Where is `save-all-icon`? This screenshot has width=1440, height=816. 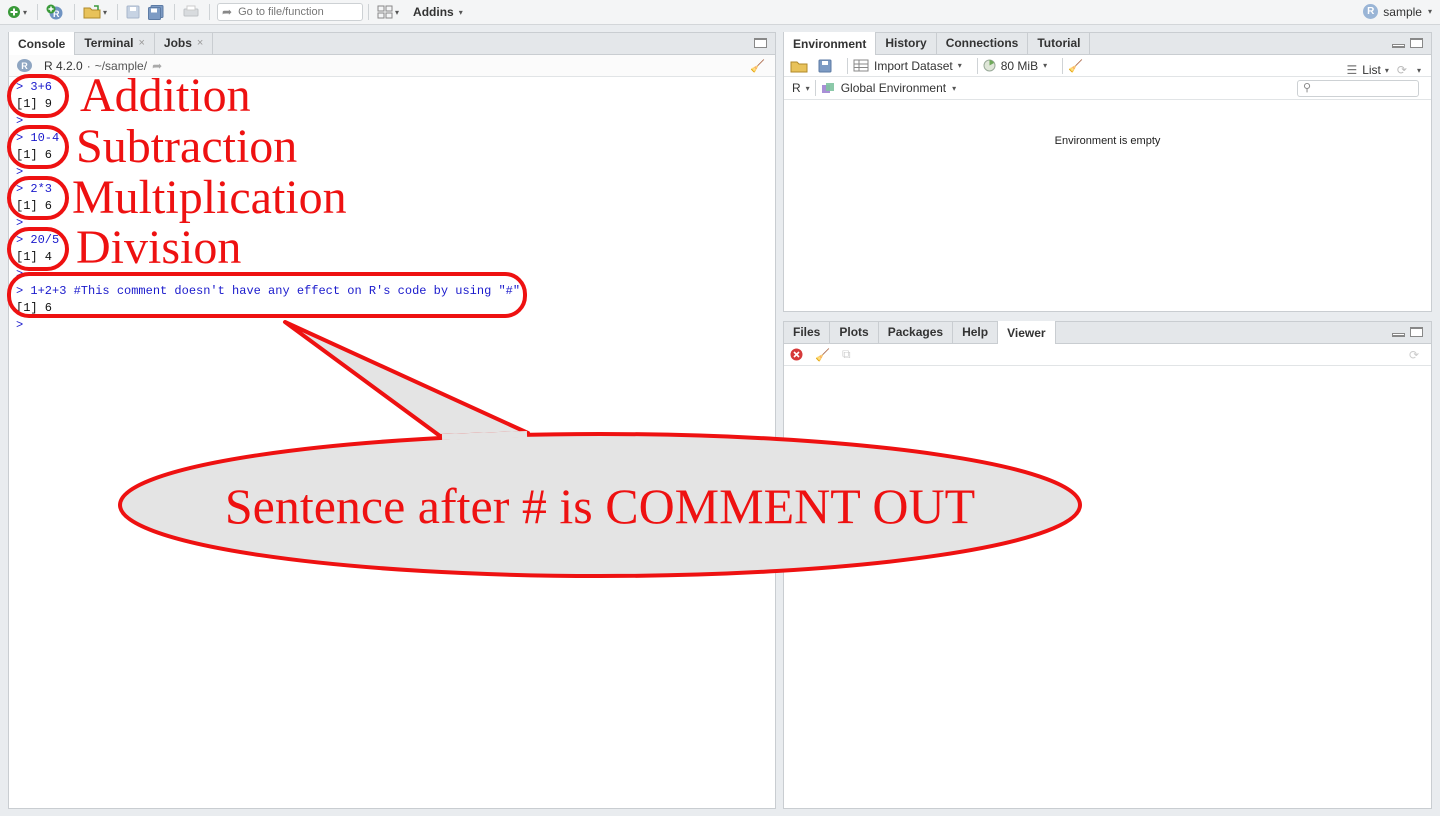 save-all-icon is located at coordinates (156, 12).